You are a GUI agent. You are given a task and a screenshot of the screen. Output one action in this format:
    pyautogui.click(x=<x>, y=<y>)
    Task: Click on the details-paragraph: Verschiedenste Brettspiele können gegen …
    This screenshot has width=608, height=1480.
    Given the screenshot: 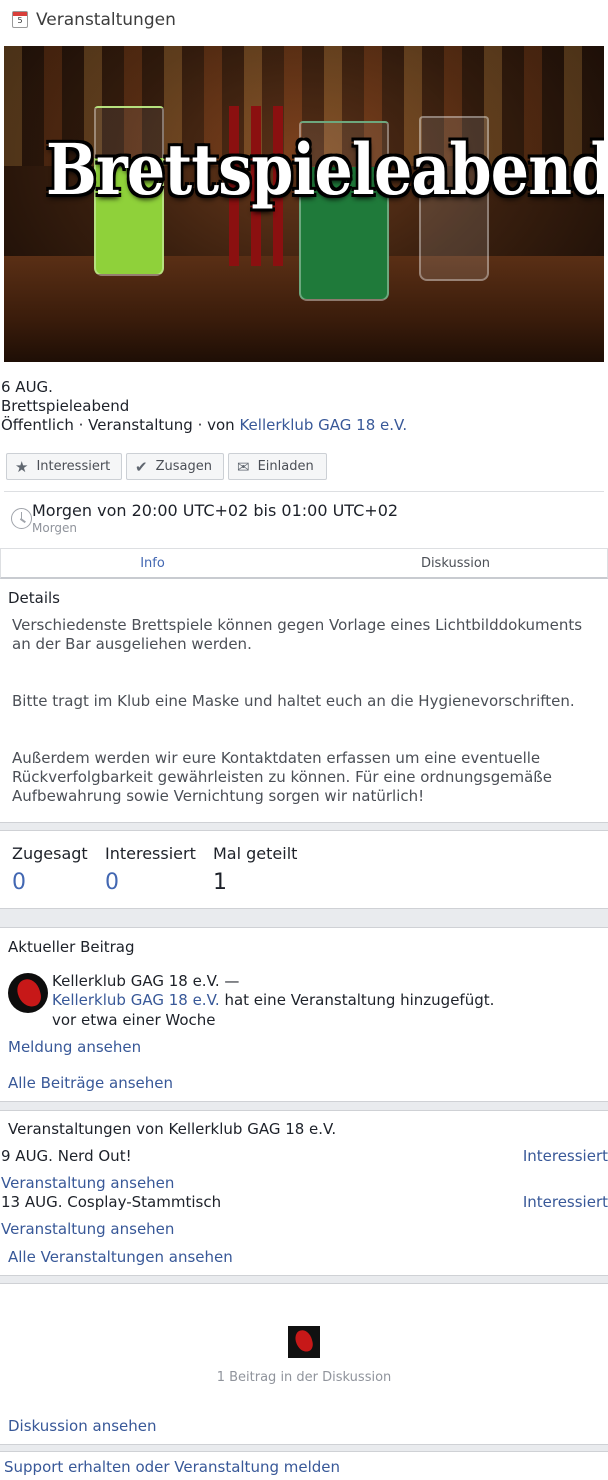 What is the action you would take?
    pyautogui.click(x=297, y=634)
    